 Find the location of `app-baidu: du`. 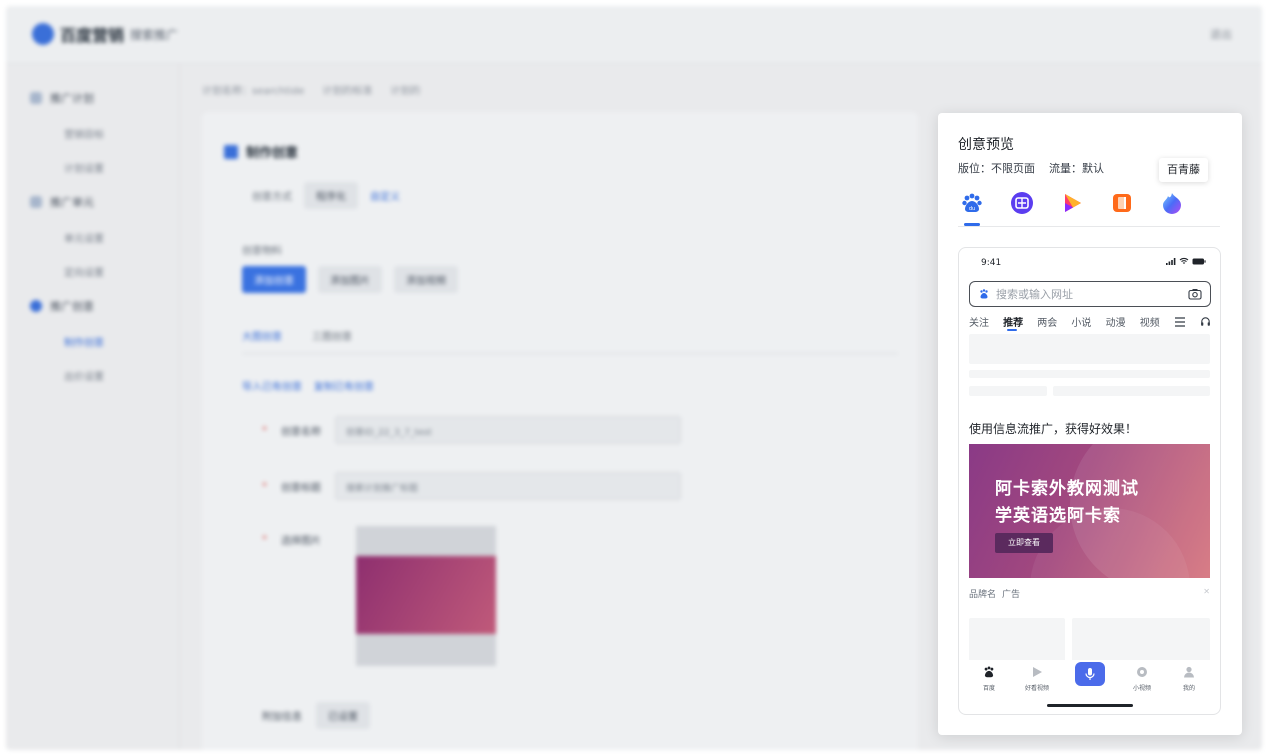

app-baidu: du is located at coordinates (972, 203).